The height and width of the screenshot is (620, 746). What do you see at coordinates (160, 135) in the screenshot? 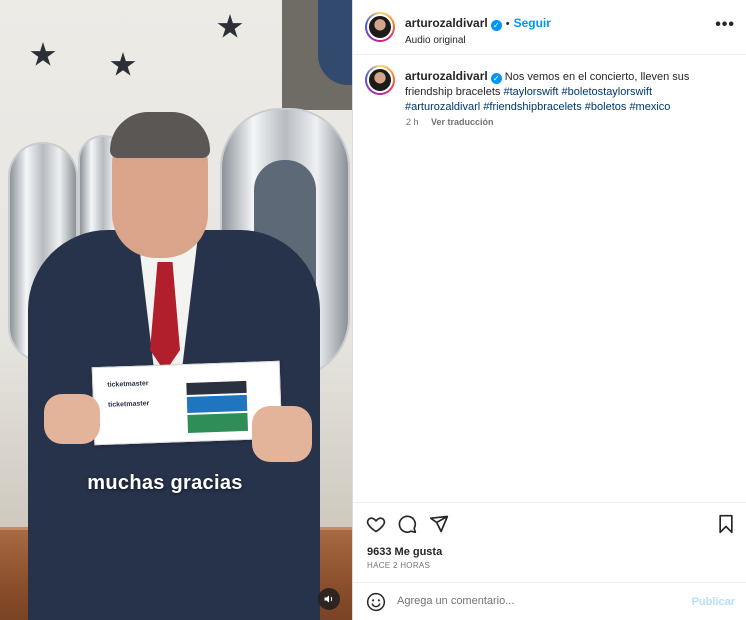
I see `person-hair` at bounding box center [160, 135].